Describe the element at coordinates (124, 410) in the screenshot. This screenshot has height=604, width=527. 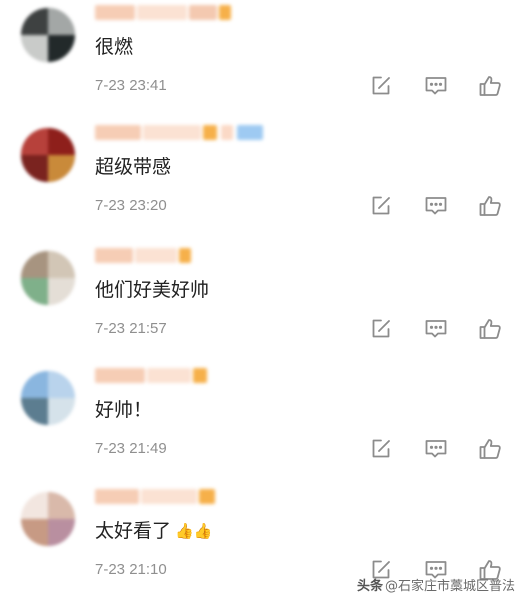
I see `comment-text: 好帅！` at that location.